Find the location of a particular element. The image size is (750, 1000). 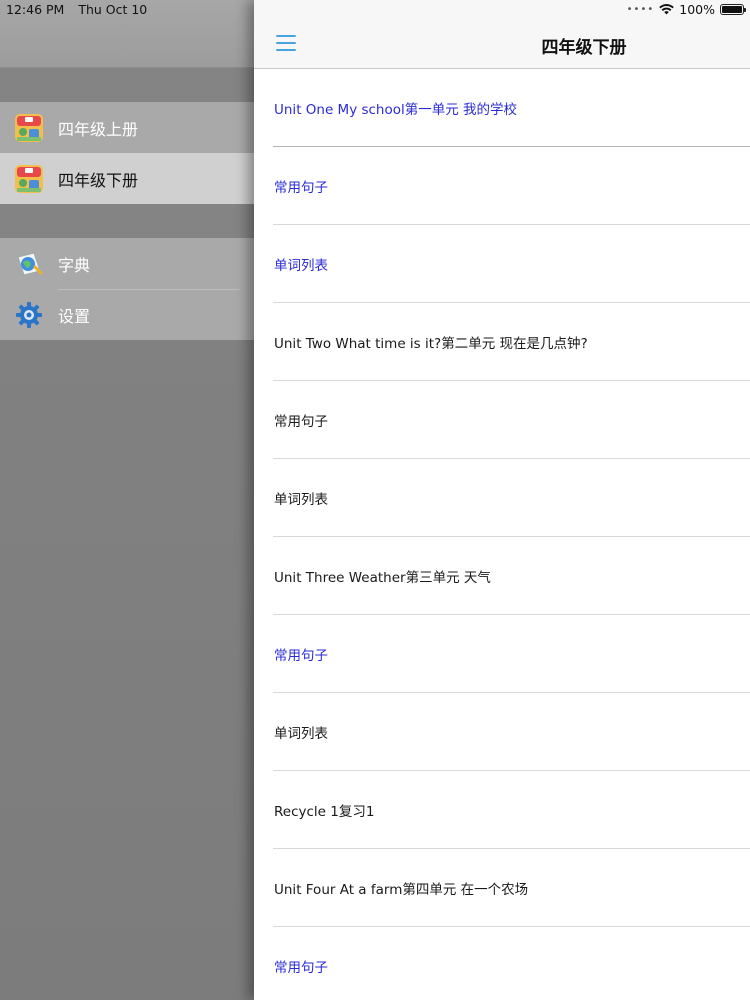

status-time: 12:46 PM is located at coordinates (35, 9).